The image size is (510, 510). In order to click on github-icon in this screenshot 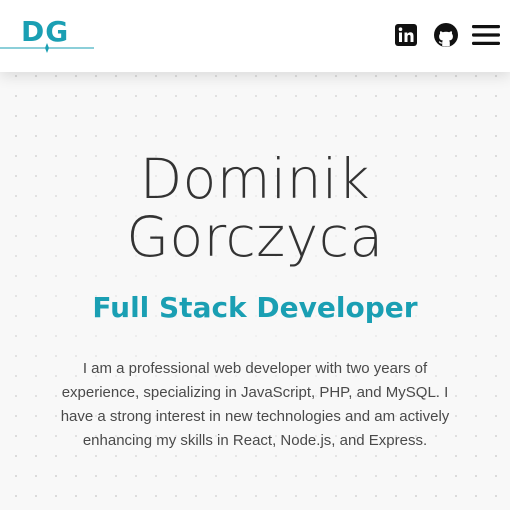, I will do `click(446, 35)`.